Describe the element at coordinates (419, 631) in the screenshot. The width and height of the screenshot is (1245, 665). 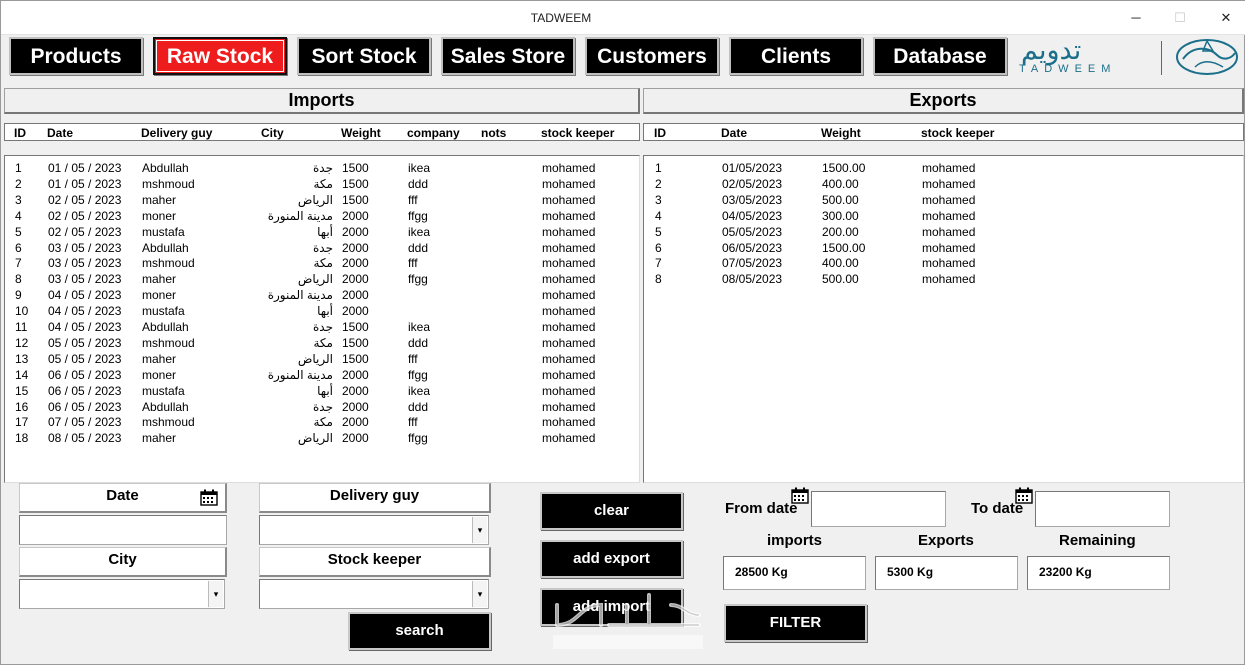
I see `search-button: search` at that location.